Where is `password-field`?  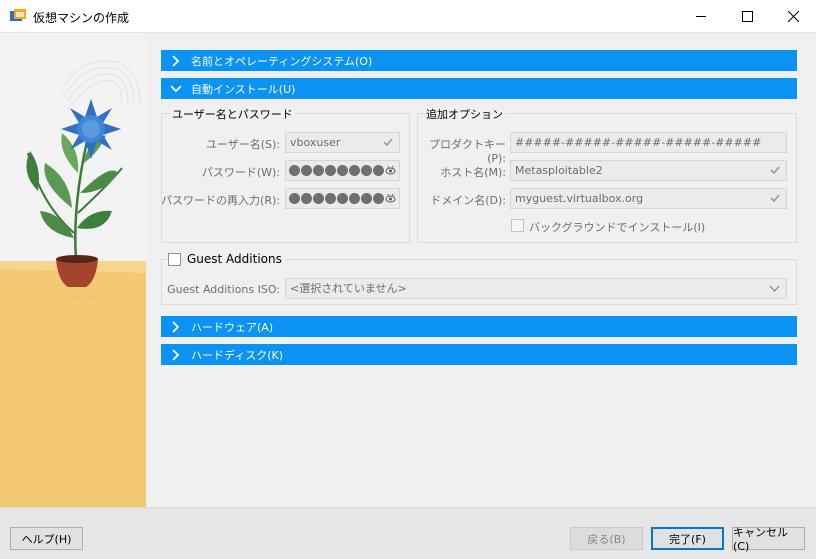
password-field is located at coordinates (342, 170).